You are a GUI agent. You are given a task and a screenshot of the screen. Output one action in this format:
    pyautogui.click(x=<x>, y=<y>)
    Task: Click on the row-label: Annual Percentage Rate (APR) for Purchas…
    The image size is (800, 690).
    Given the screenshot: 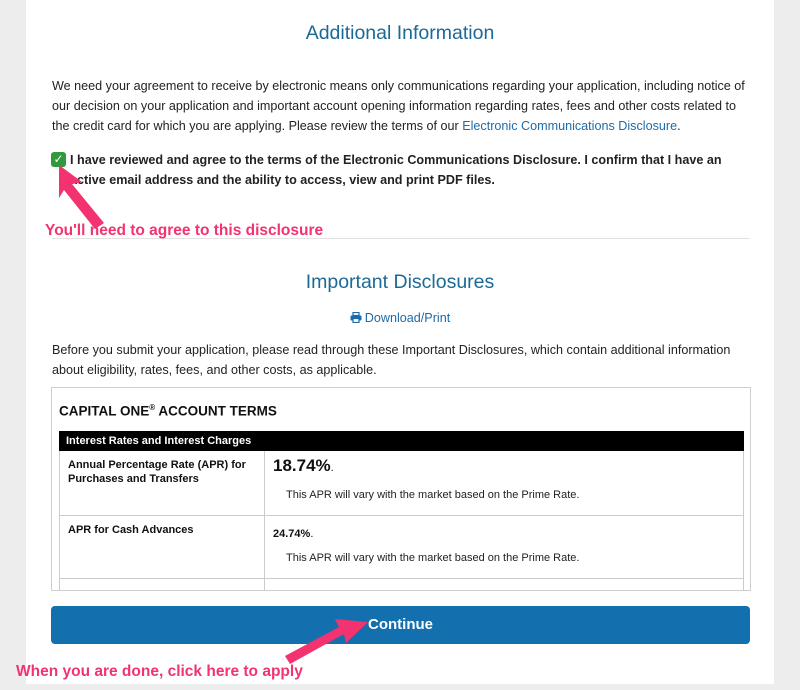 What is the action you would take?
    pyautogui.click(x=157, y=472)
    